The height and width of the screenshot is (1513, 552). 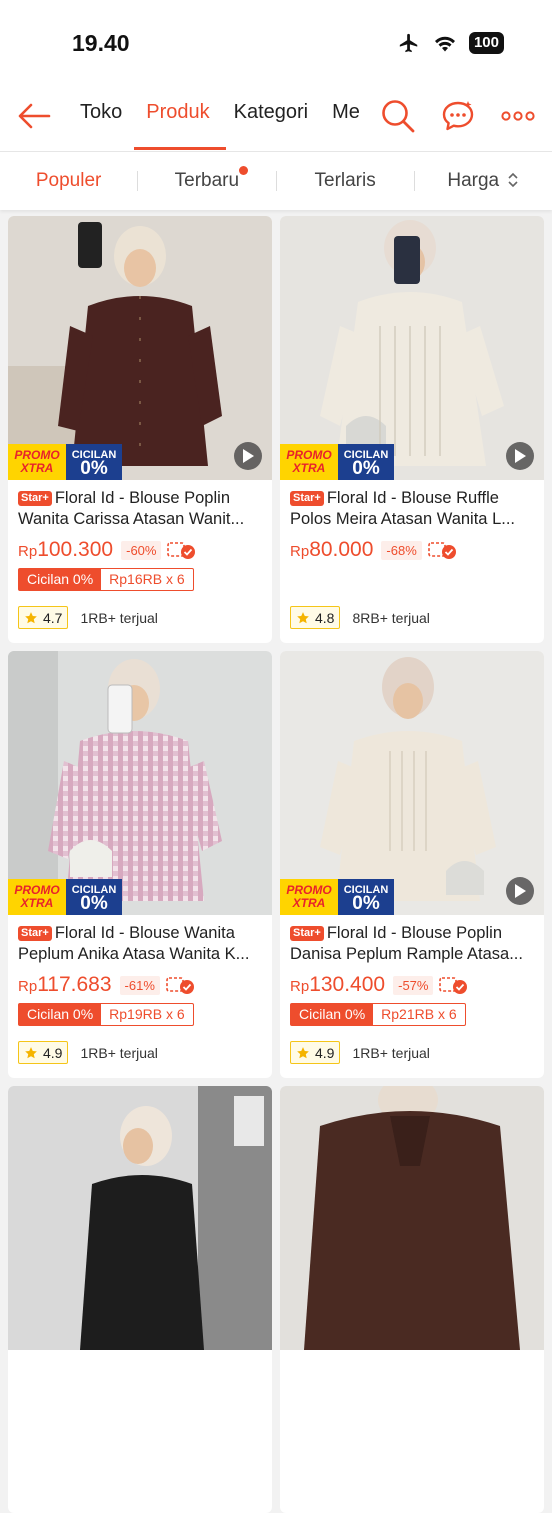 What do you see at coordinates (88, 617) in the screenshot?
I see `meta-row: 4.7 1RB+ terjual` at bounding box center [88, 617].